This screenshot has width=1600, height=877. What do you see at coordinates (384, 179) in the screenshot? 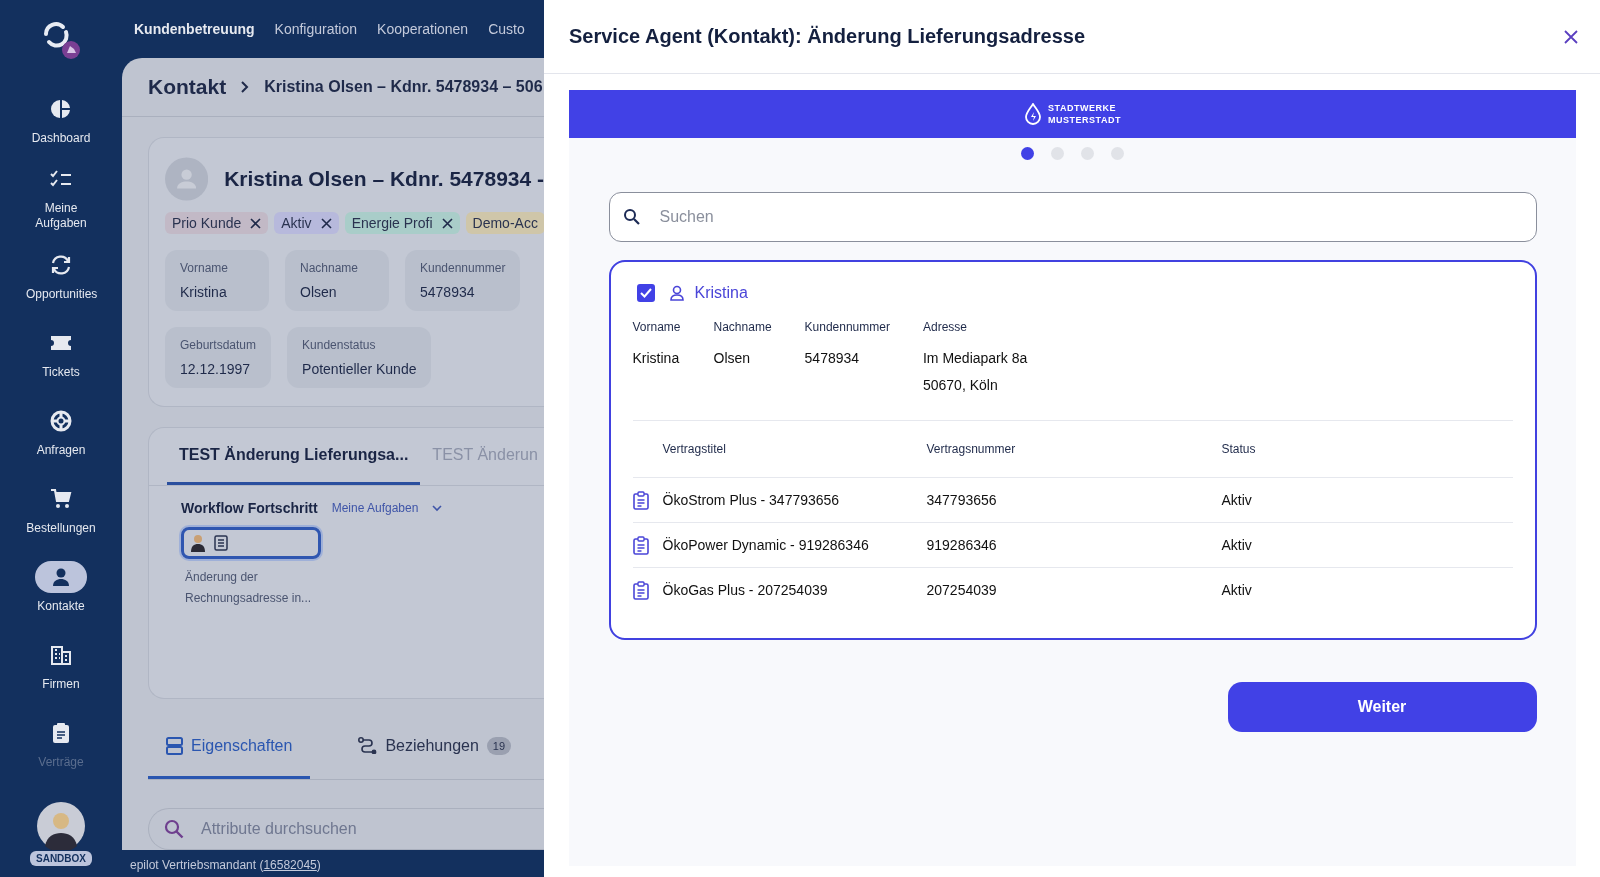
I see `contact-title: Kristina Olsen – Kdnr. 5478934 -` at bounding box center [384, 179].